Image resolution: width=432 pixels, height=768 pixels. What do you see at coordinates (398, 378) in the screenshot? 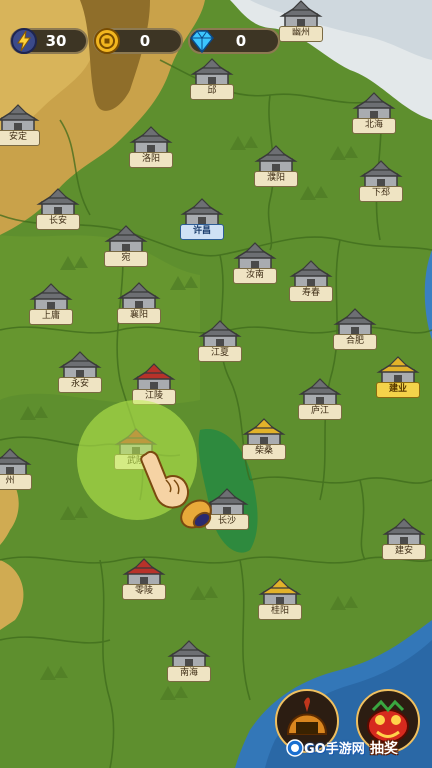
I see `city-jianye: 建业` at bounding box center [398, 378].